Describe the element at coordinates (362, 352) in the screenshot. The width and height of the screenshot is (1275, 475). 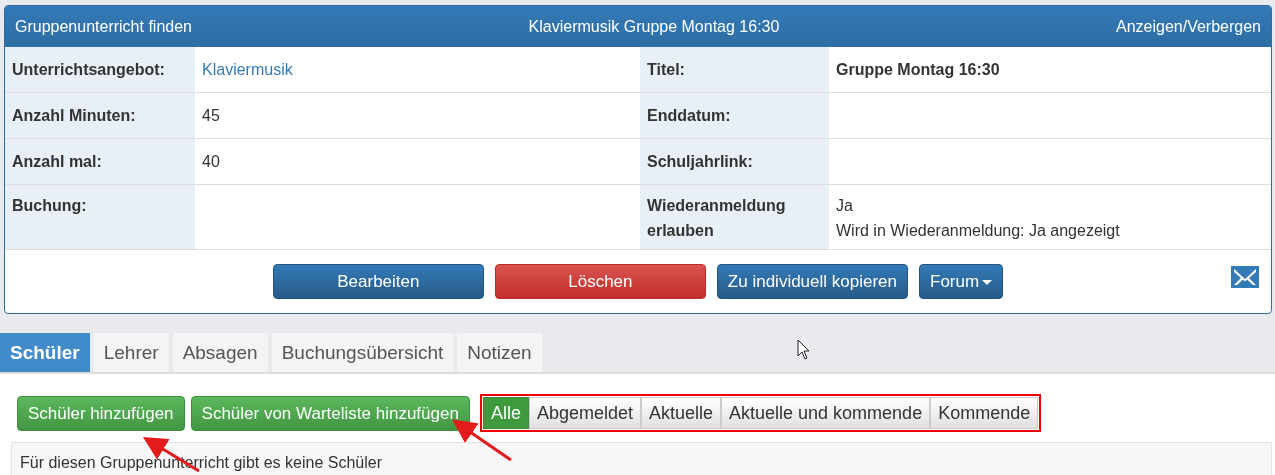
I see `tab: Buchungsübersicht` at that location.